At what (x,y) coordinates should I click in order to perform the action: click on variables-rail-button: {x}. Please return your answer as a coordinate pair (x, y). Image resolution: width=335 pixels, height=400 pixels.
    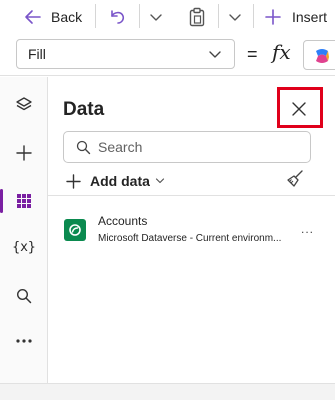
    Looking at the image, I should click on (24, 247).